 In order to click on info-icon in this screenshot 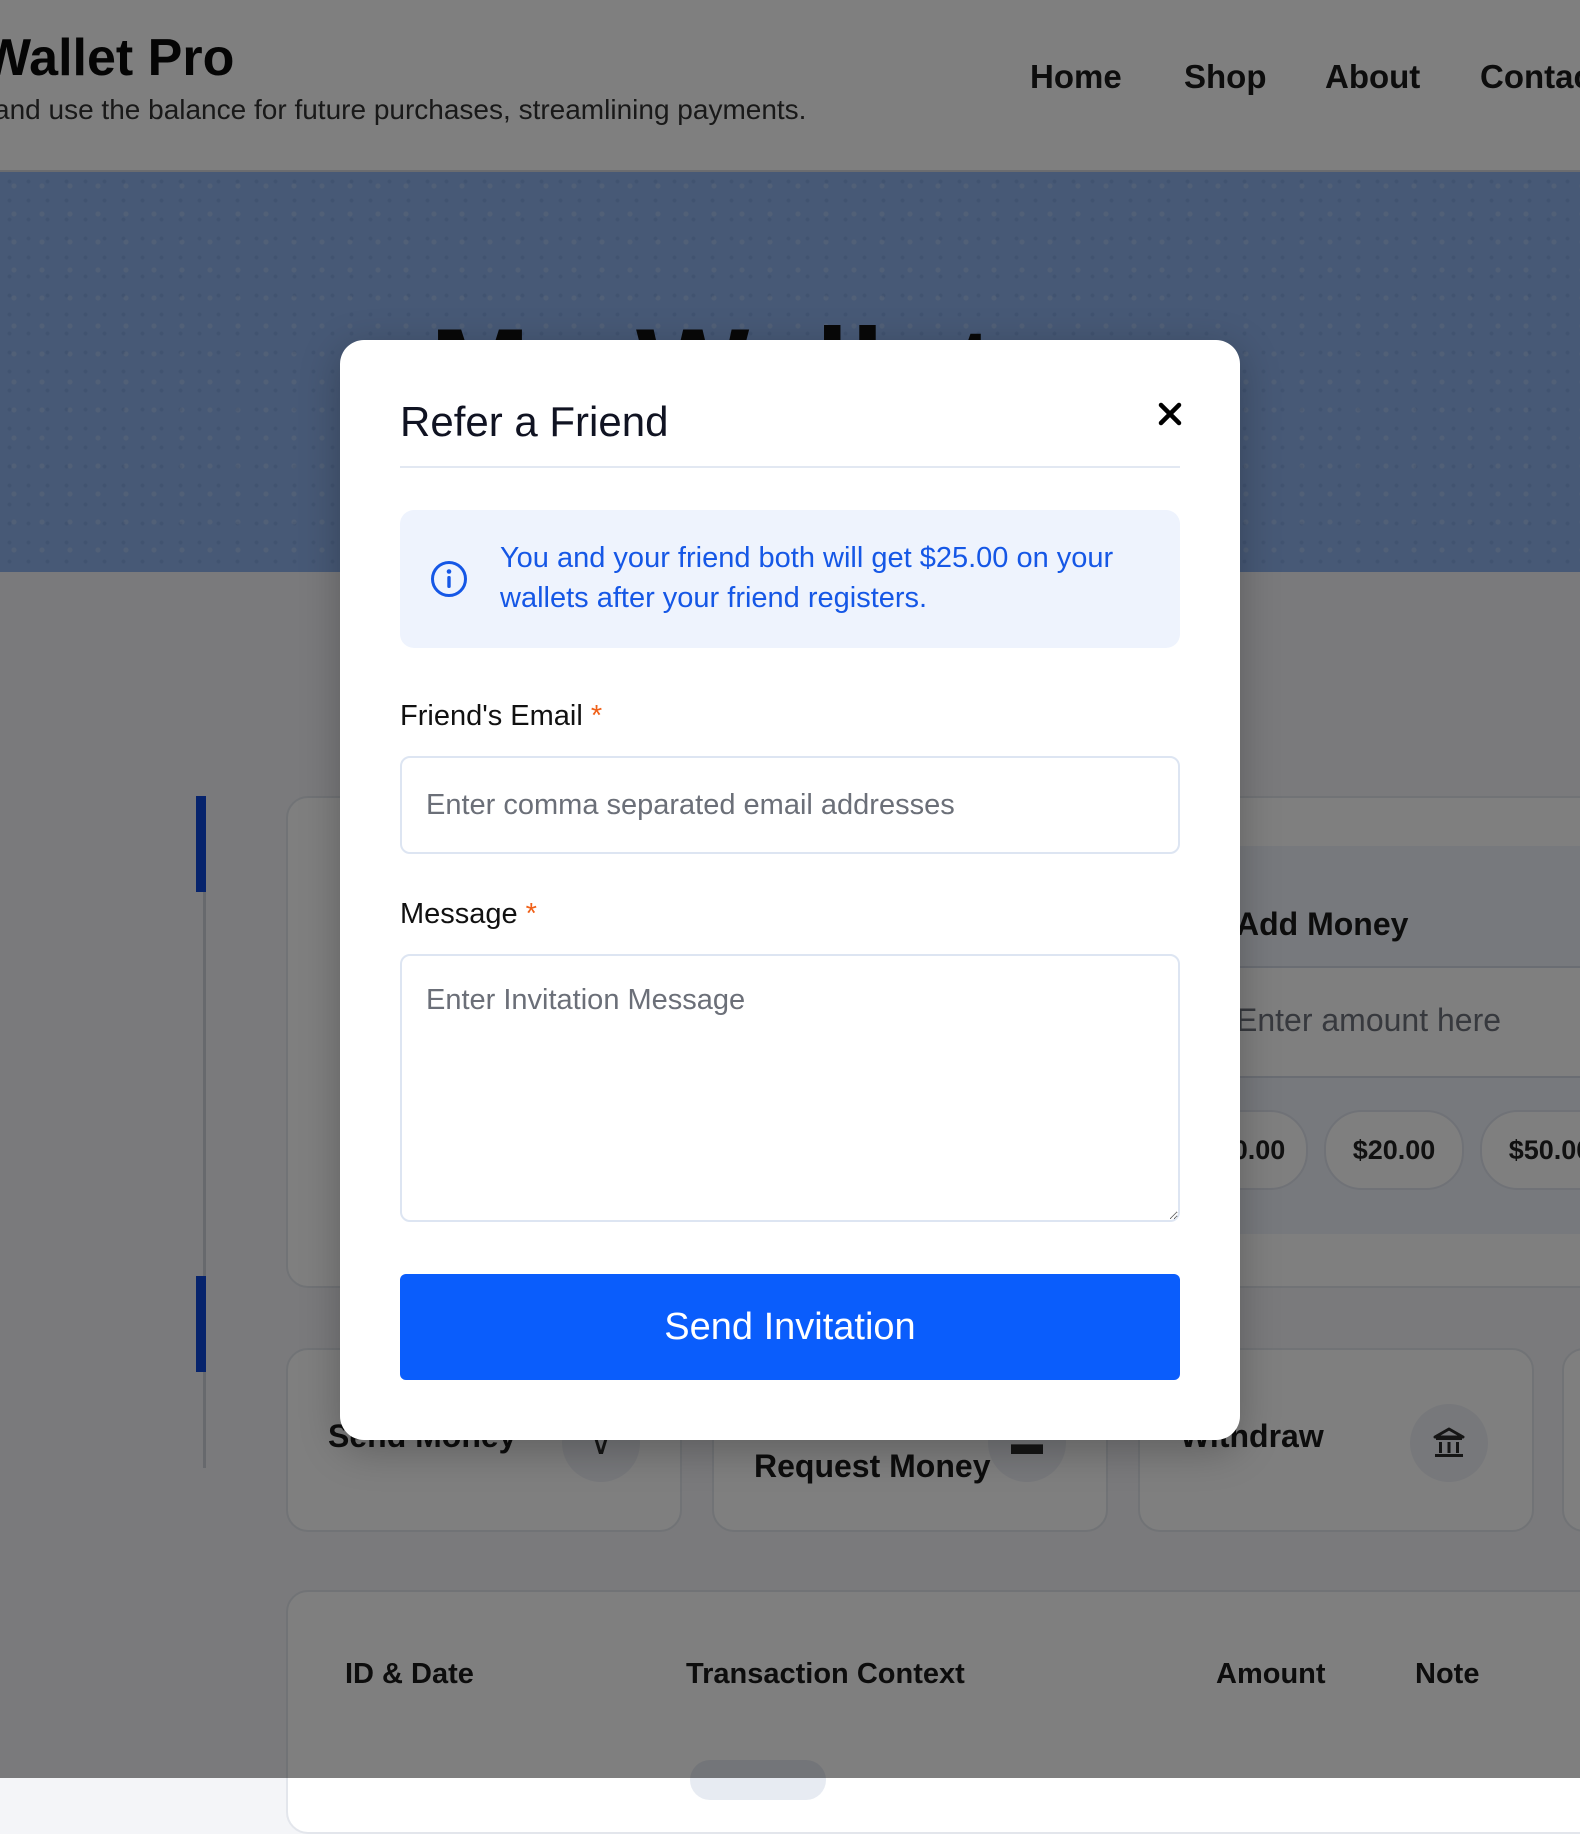, I will do `click(449, 579)`.